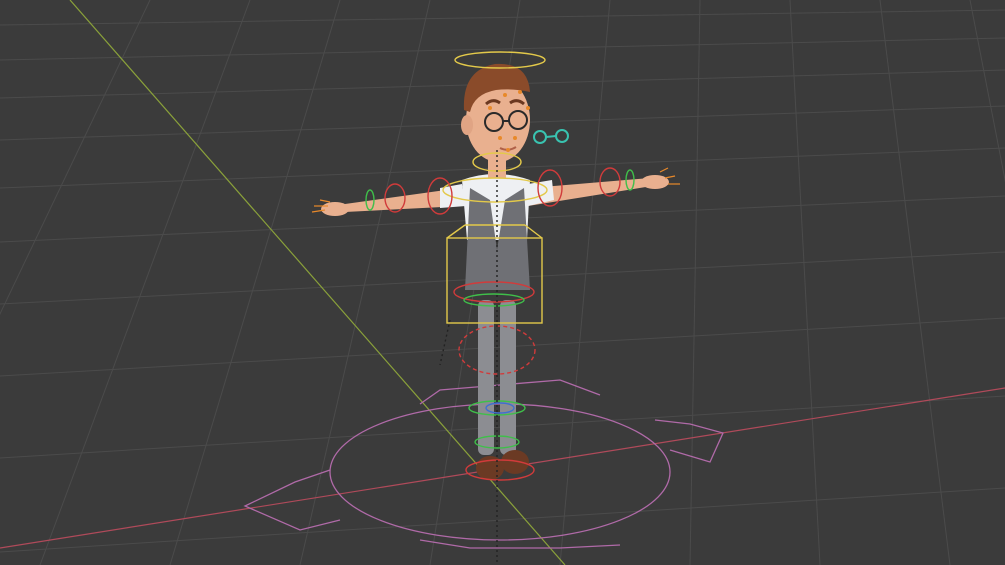 The image size is (1005, 565). What do you see at coordinates (551, 136) in the screenshot?
I see `eye-target-control` at bounding box center [551, 136].